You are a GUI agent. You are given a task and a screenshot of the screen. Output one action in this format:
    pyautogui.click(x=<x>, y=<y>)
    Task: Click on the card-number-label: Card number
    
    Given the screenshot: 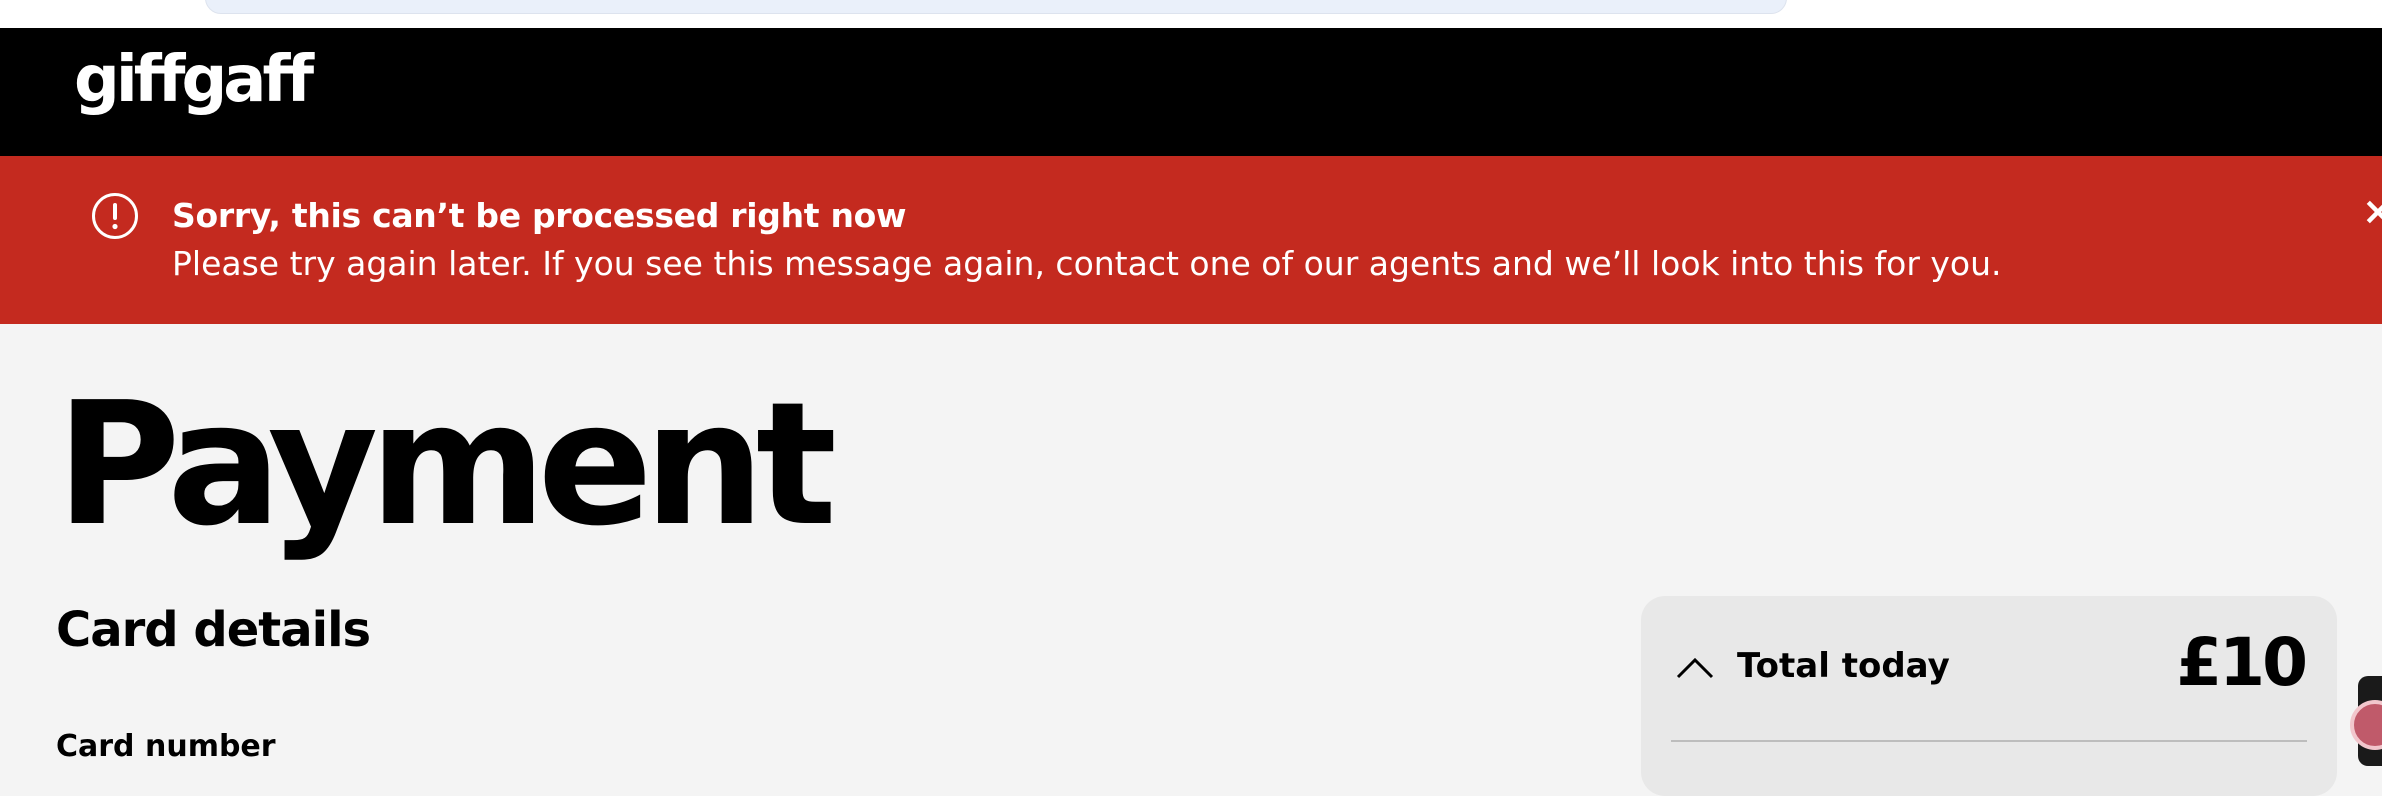 What is the action you would take?
    pyautogui.click(x=166, y=746)
    